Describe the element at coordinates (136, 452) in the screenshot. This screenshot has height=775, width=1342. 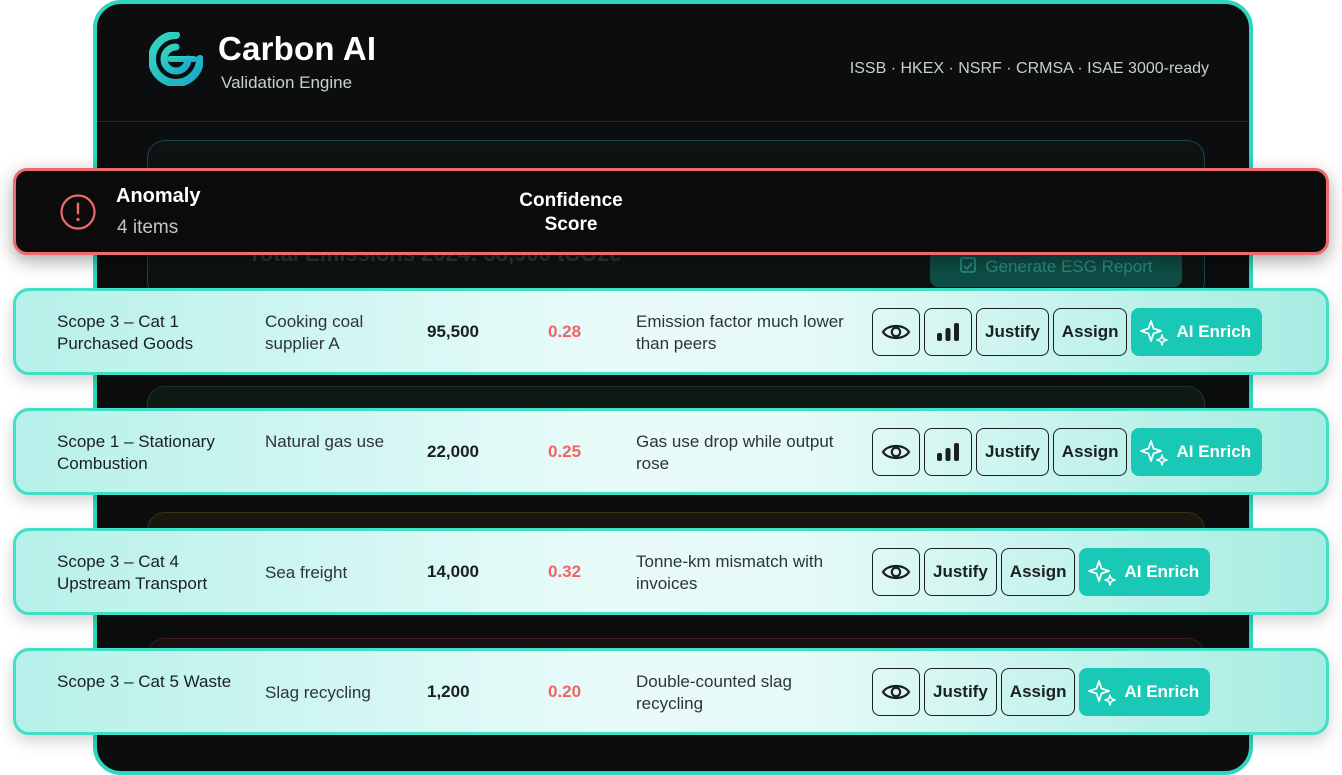
I see `scope-cell: Scope 1 – Stationary Combustion` at that location.